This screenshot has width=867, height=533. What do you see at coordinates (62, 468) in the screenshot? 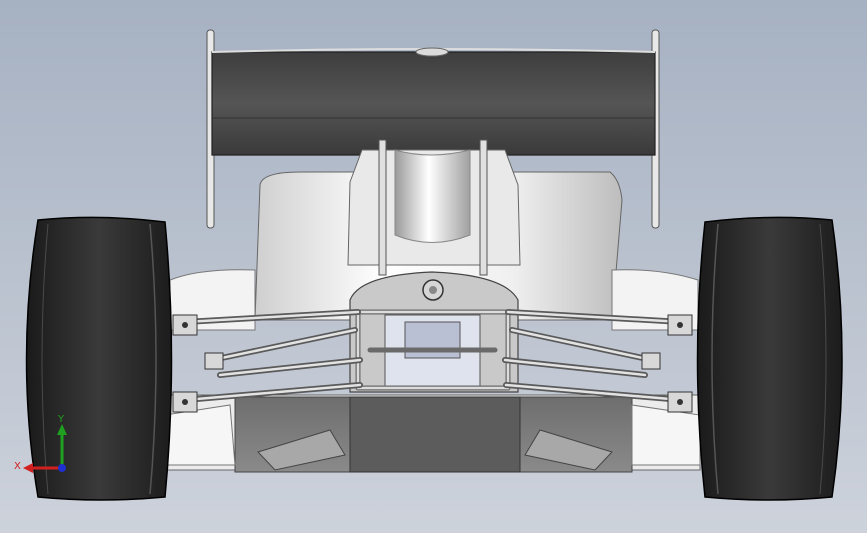
I see `triad-z-axis` at bounding box center [62, 468].